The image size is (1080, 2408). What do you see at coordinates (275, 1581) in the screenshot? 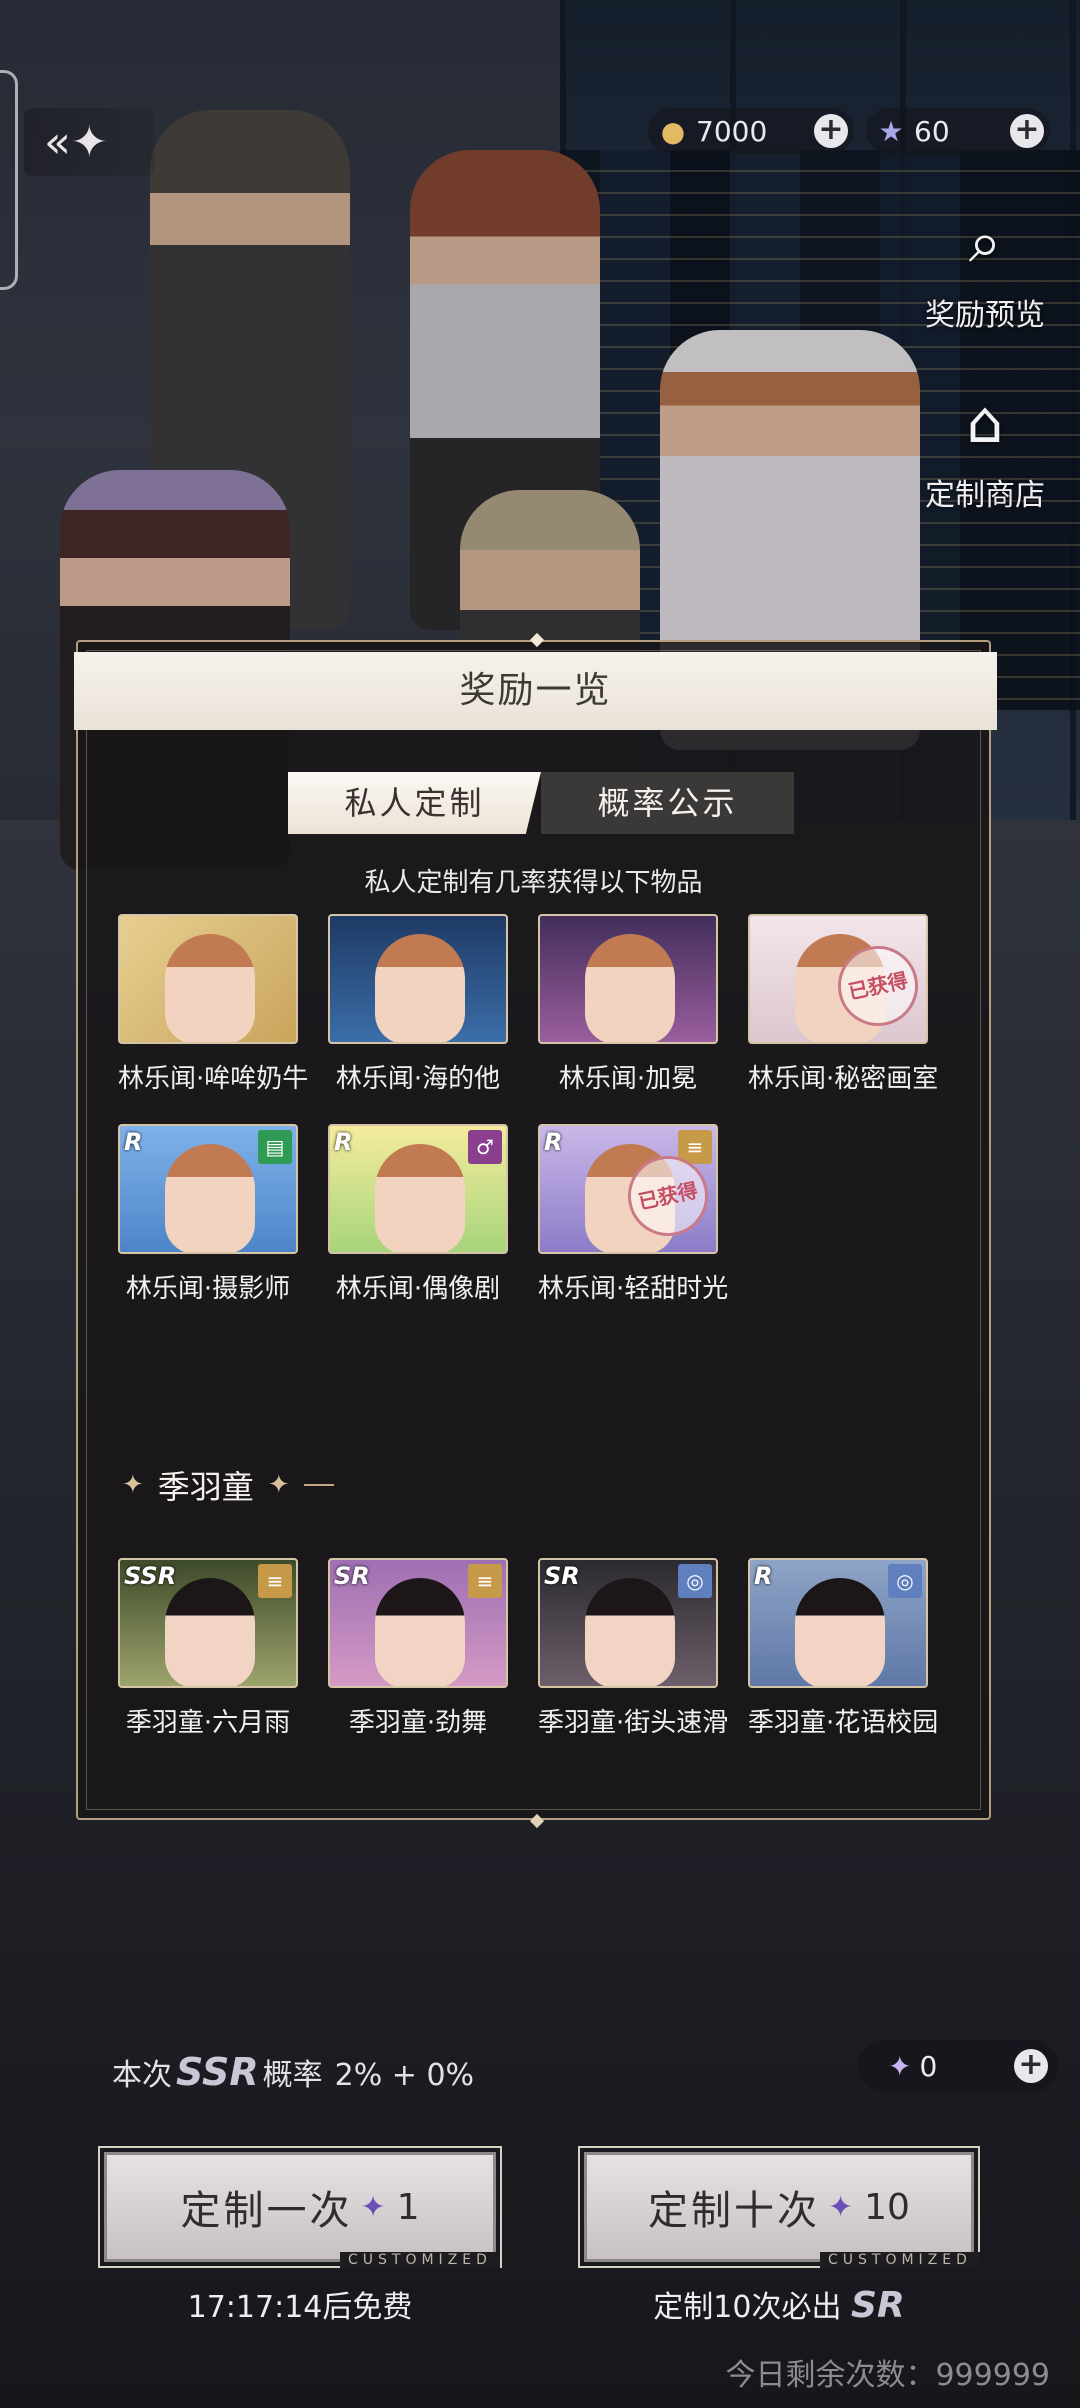
I see `bars-icon: ≡` at bounding box center [275, 1581].